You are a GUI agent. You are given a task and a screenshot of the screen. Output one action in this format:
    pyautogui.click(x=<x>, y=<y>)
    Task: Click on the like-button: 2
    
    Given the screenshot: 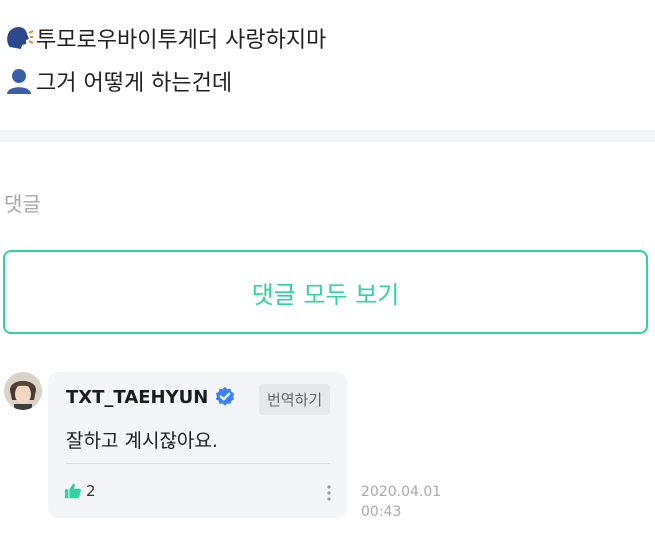 What is the action you would take?
    pyautogui.click(x=80, y=491)
    